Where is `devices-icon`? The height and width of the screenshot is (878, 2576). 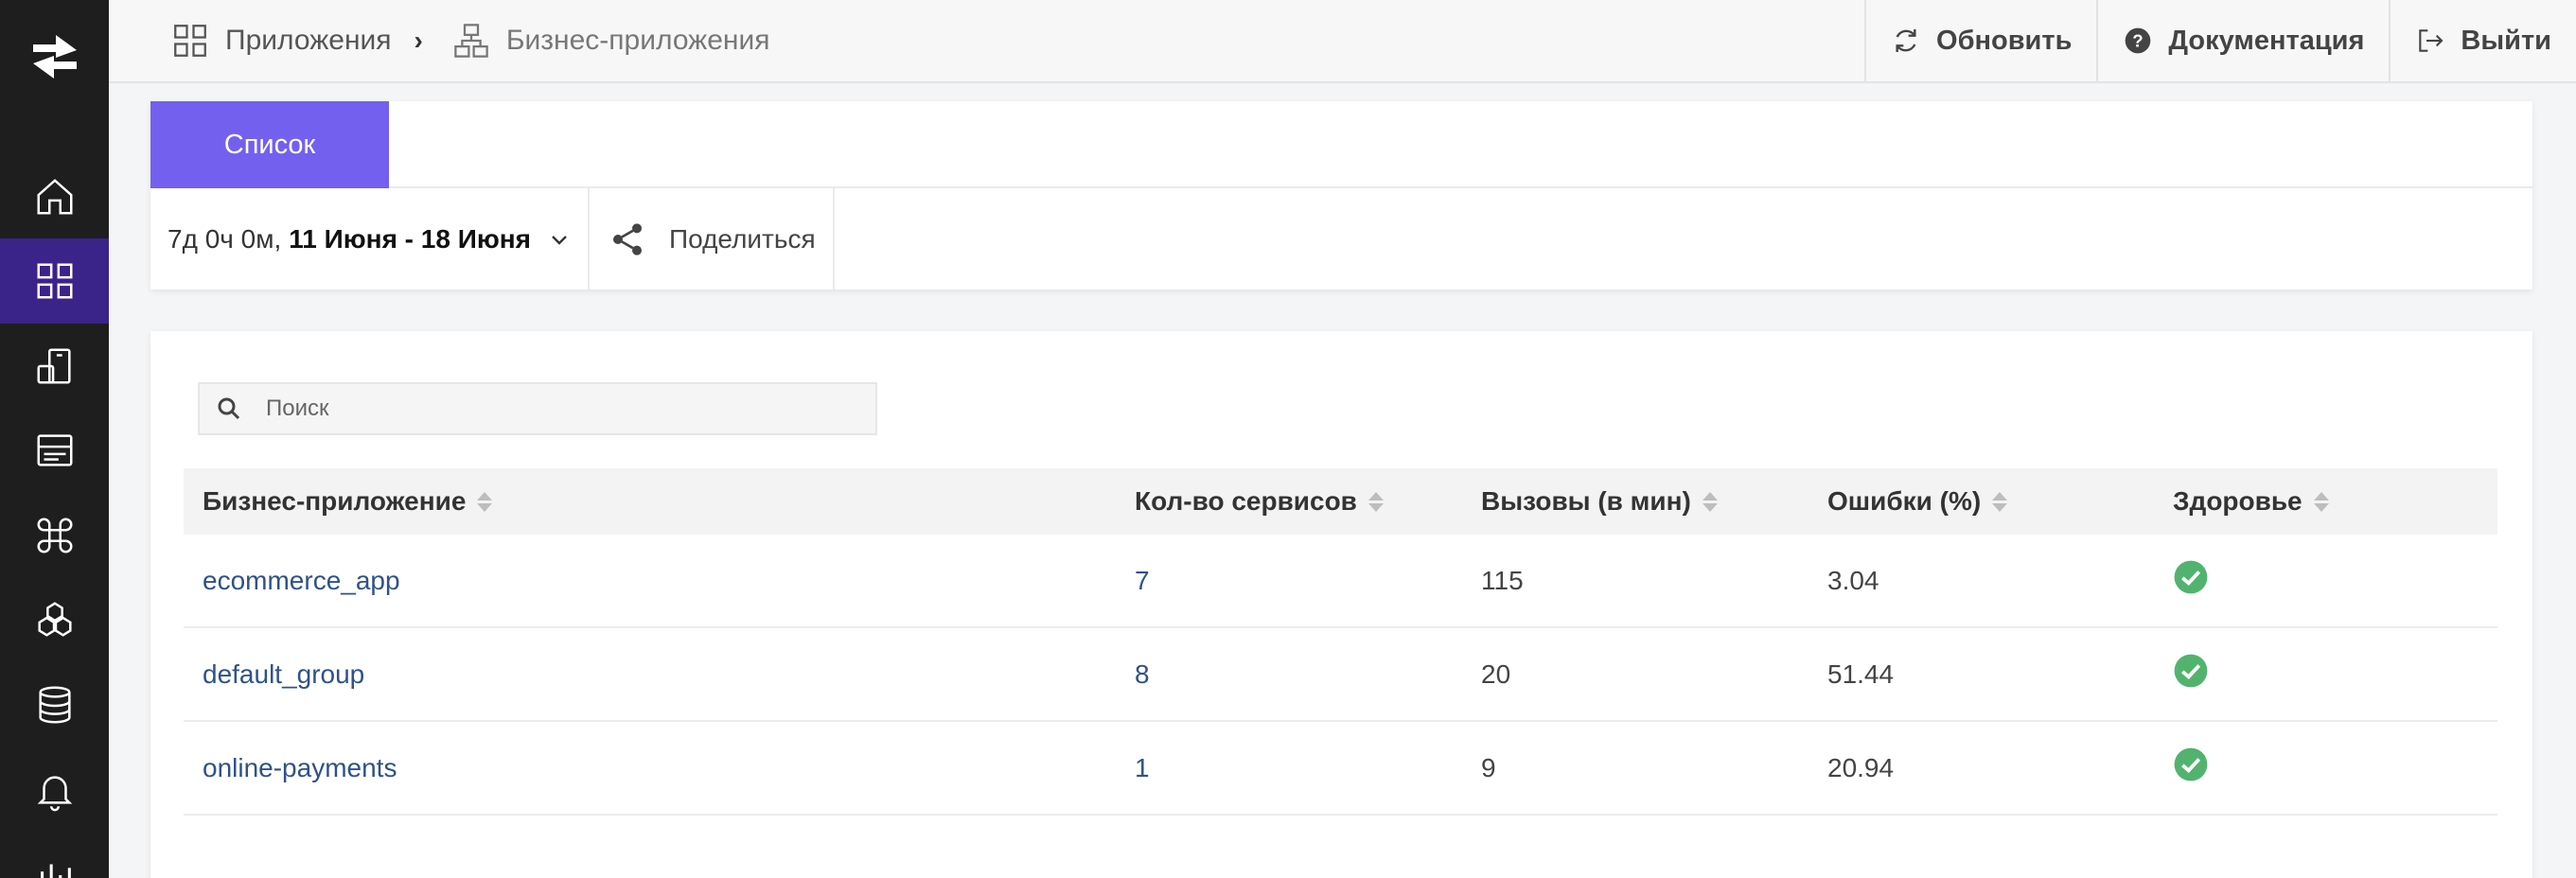 devices-icon is located at coordinates (54, 366).